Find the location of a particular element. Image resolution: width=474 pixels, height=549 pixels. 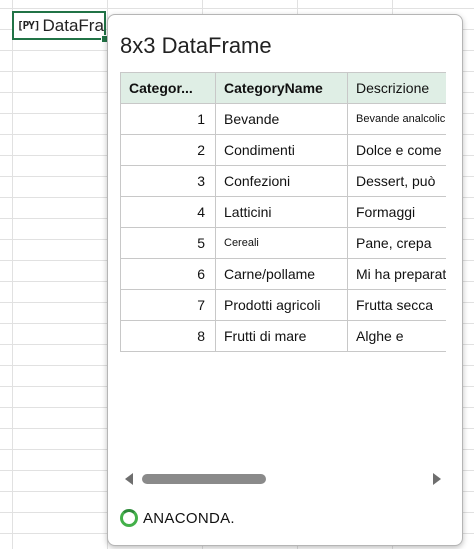

table-row: 2 Condimenti Dolce e come is located at coordinates (283, 150).